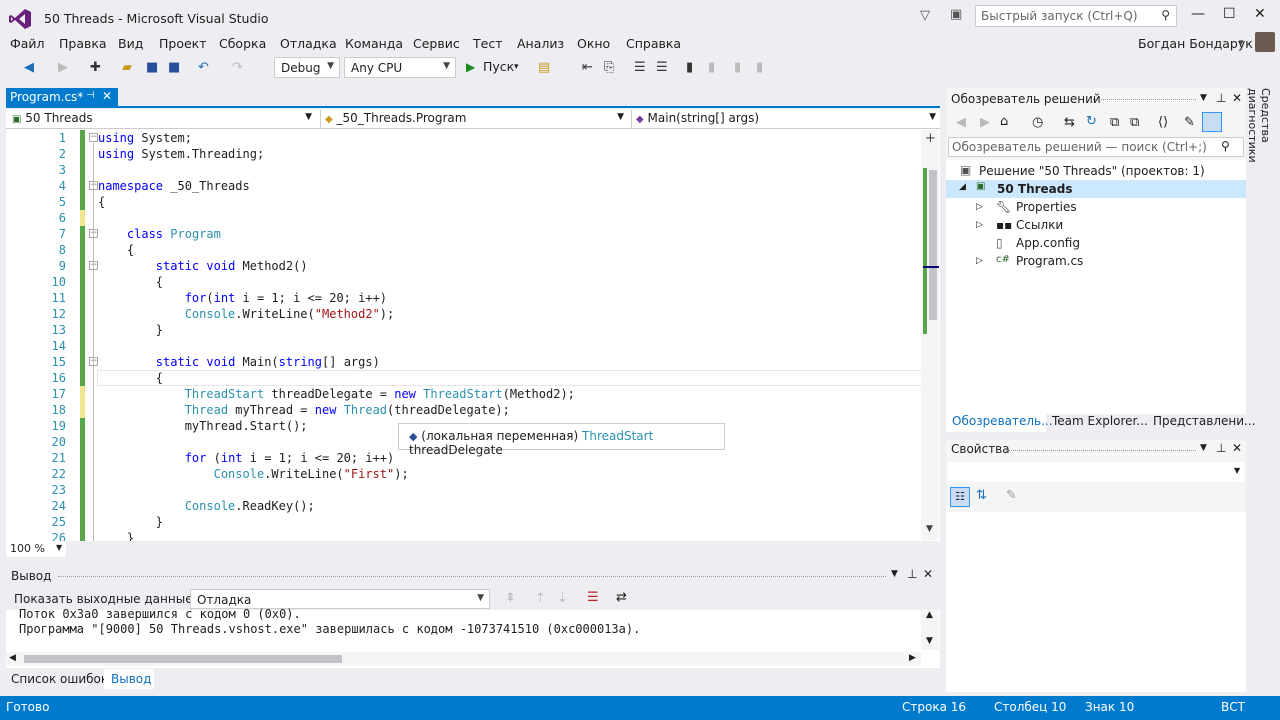 This screenshot has width=1280, height=720. What do you see at coordinates (737, 67) in the screenshot?
I see `next-bookmark-icon: ▮` at bounding box center [737, 67].